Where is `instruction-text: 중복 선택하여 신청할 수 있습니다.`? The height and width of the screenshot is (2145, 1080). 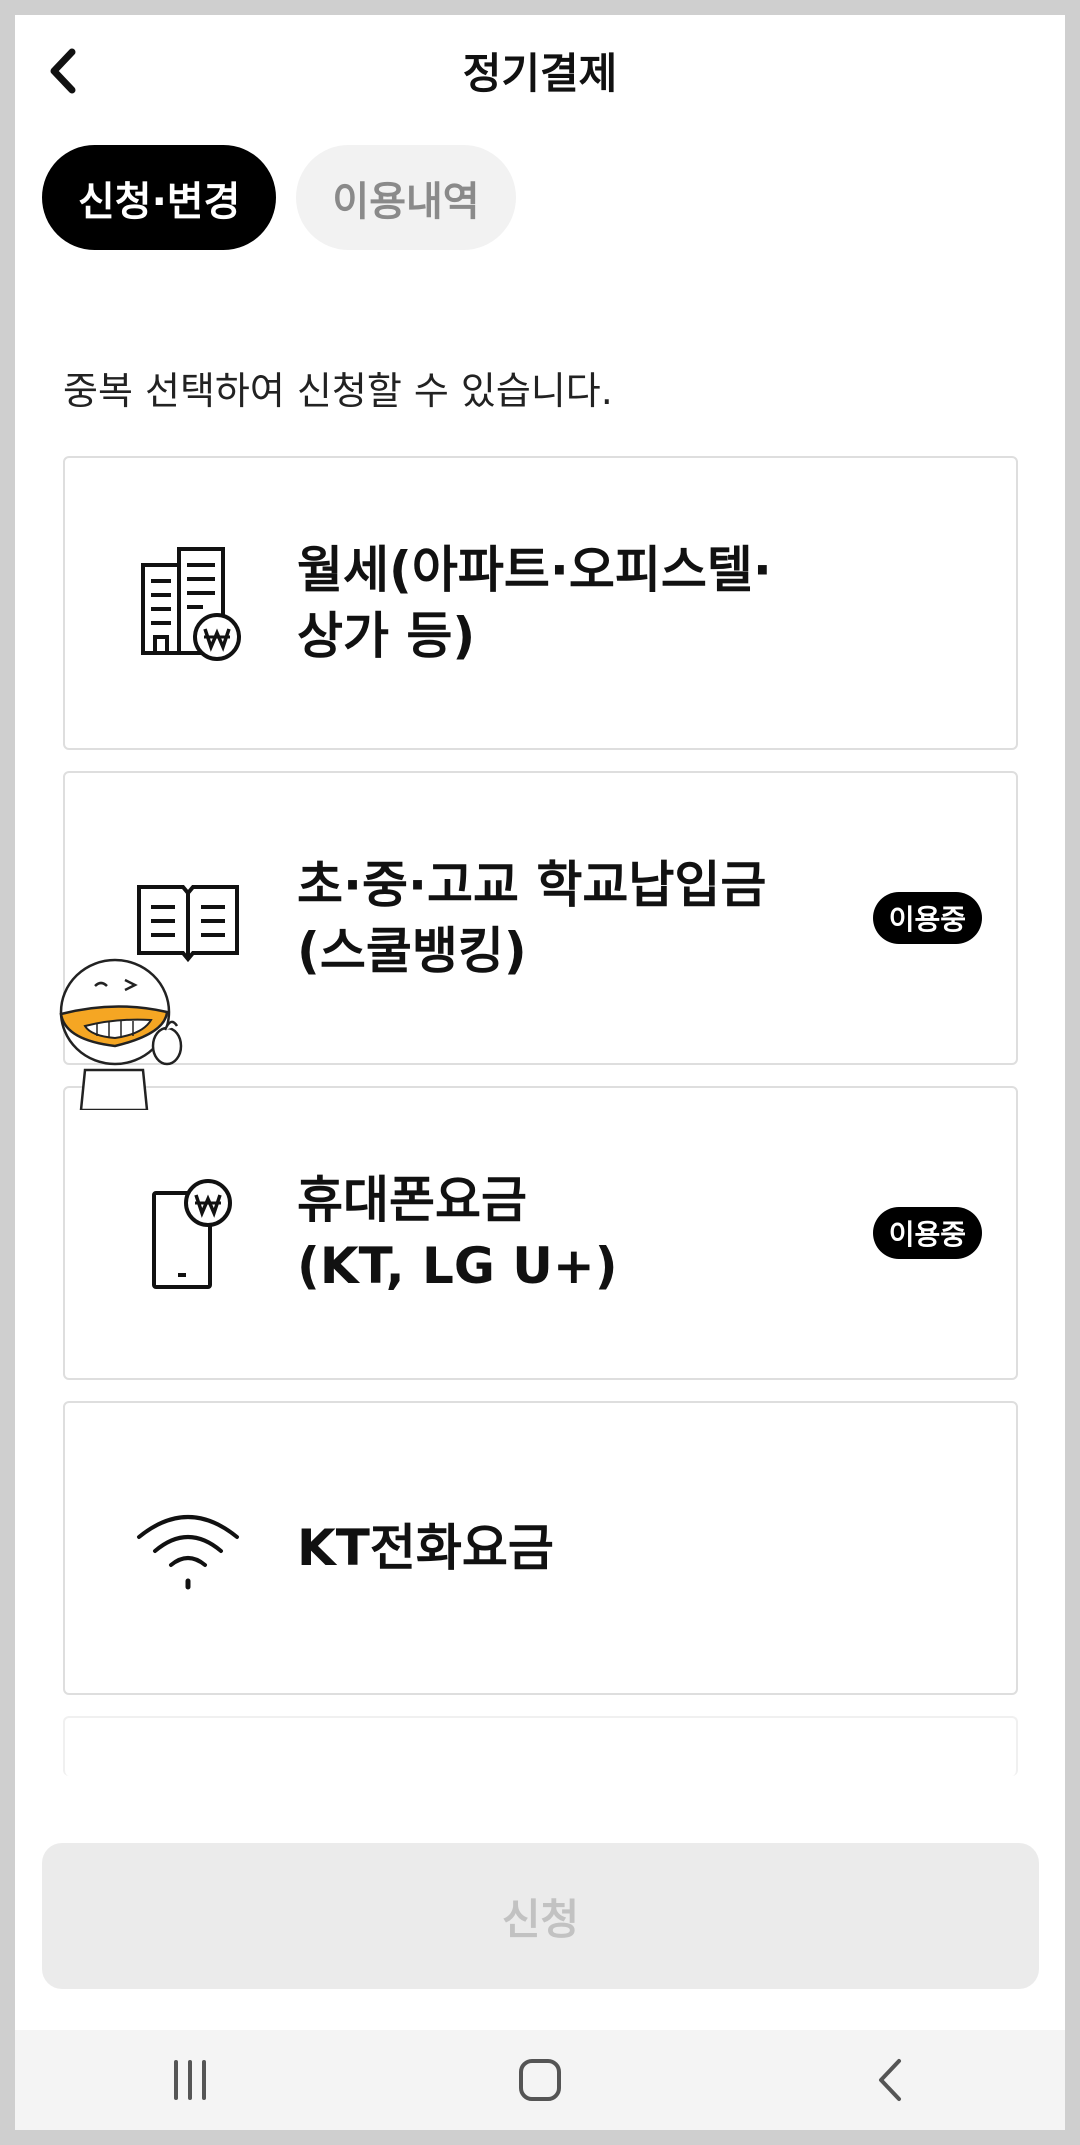 instruction-text: 중복 선택하여 신청할 수 있습니다. is located at coordinates (338, 391).